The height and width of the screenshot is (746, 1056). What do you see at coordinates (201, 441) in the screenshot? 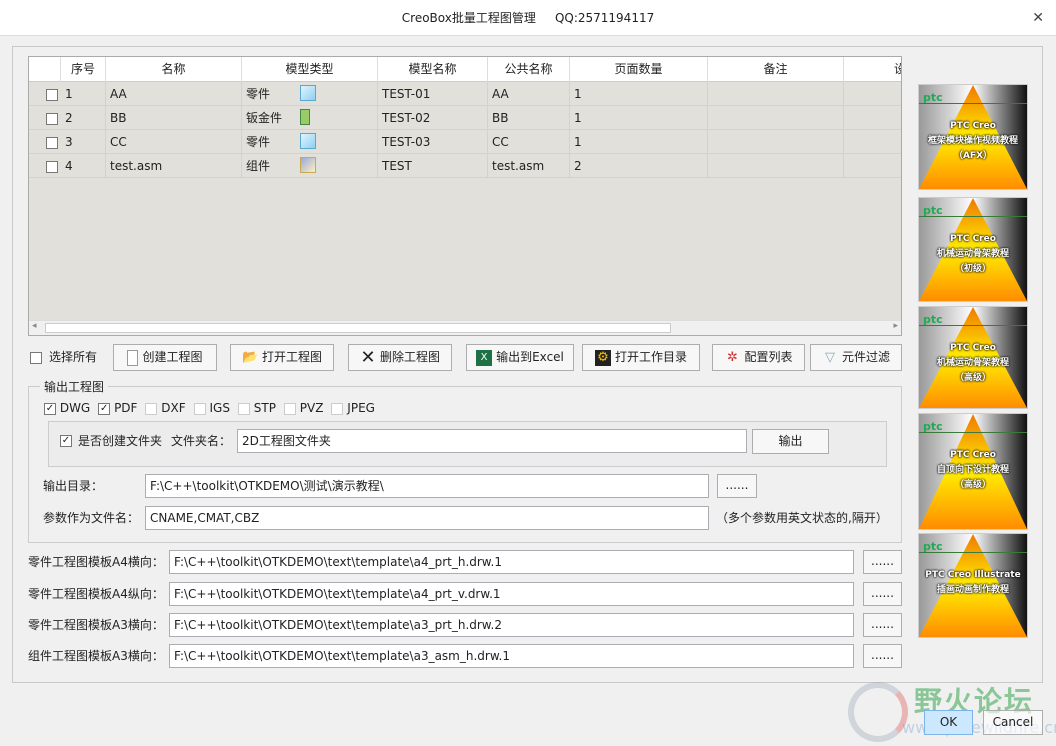
I see `folder-name-label: 文件夹名：` at bounding box center [201, 441].